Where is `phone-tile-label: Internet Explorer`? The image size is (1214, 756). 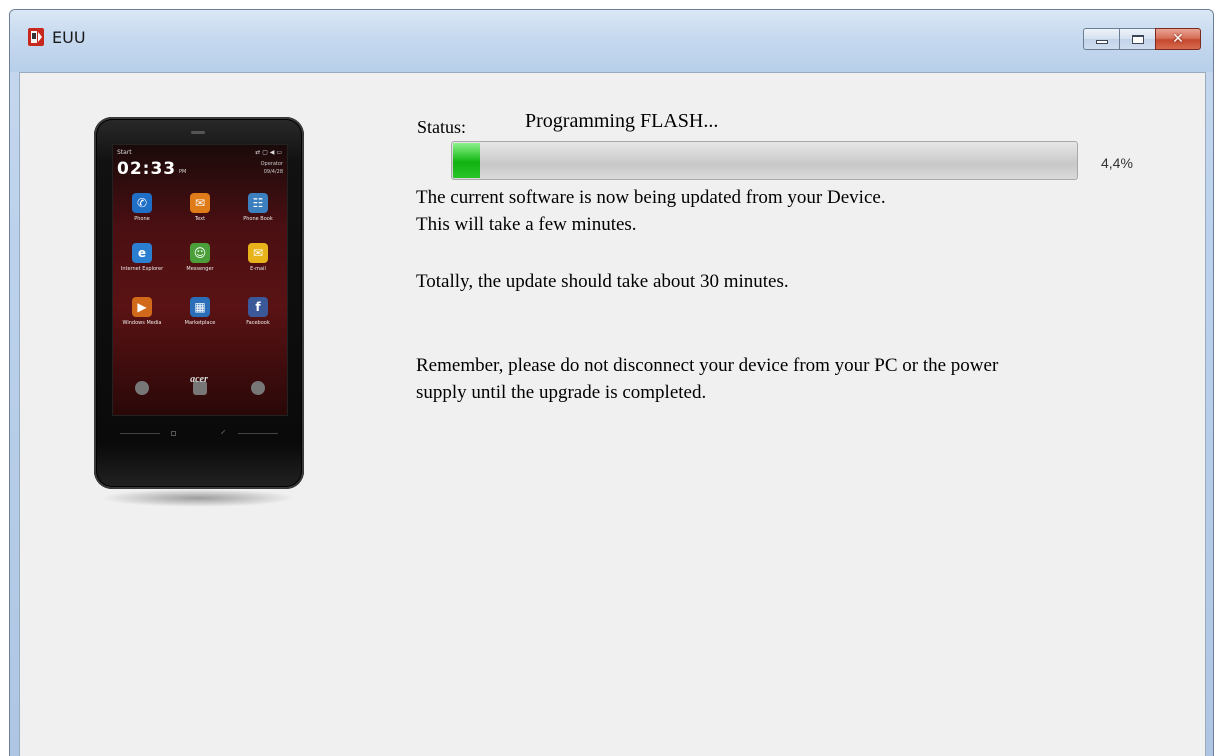 phone-tile-label: Internet Explorer is located at coordinates (142, 269).